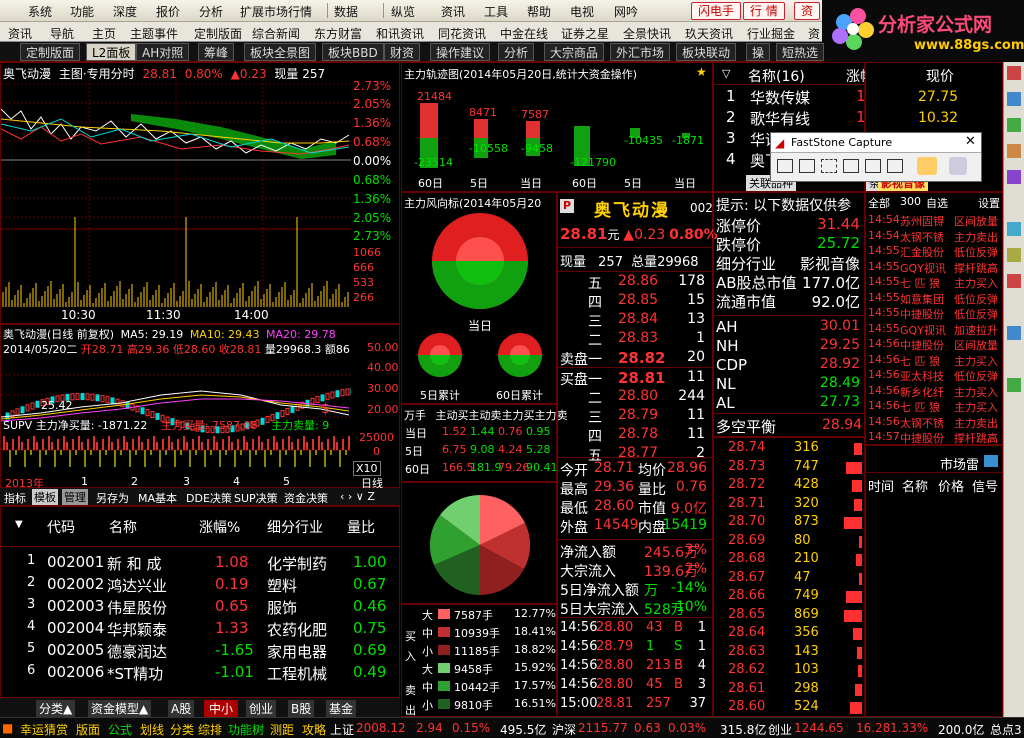 The image size is (1024, 738). Describe the element at coordinates (125, 11) in the screenshot. I see `menu-depth: 深度` at that location.